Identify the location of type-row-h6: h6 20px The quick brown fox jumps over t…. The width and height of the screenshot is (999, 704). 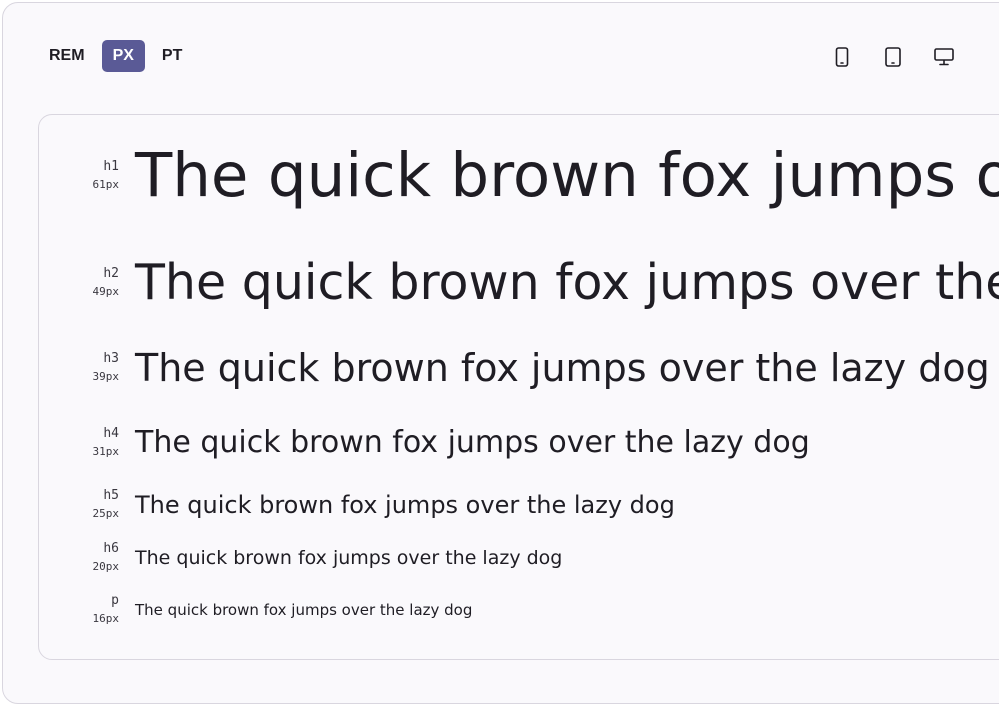
(301, 558).